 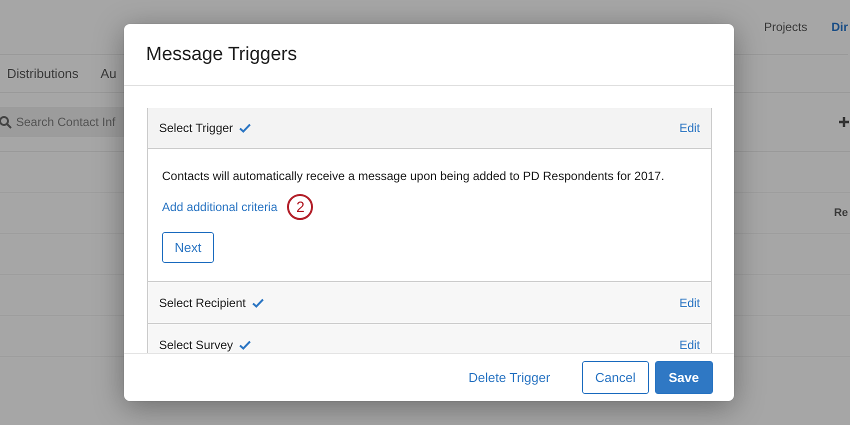 I want to click on nav-link: Dir, so click(x=839, y=27).